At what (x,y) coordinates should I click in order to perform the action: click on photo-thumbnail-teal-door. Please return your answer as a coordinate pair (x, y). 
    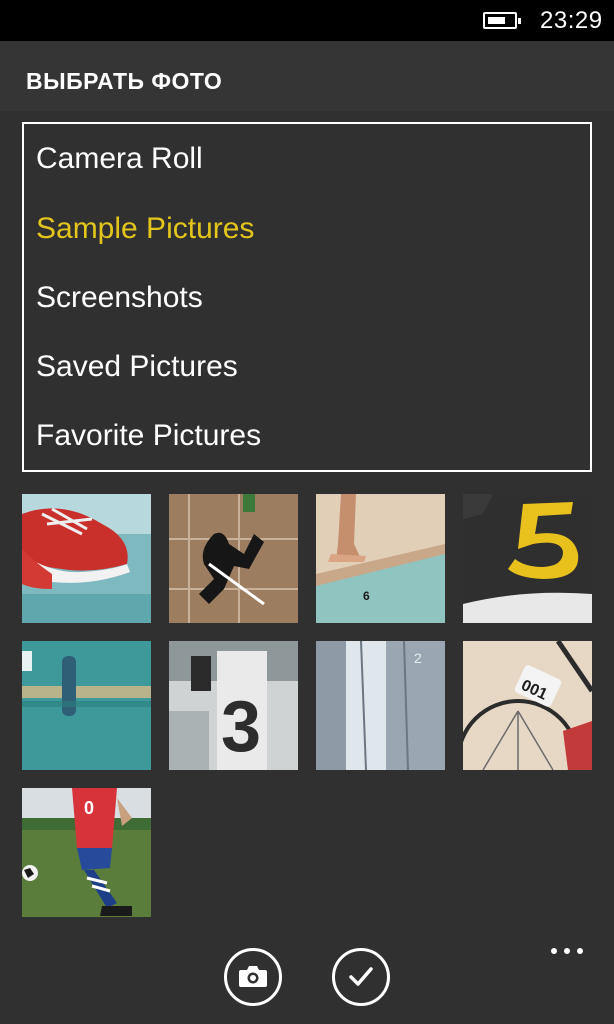
    Looking at the image, I should click on (86, 705).